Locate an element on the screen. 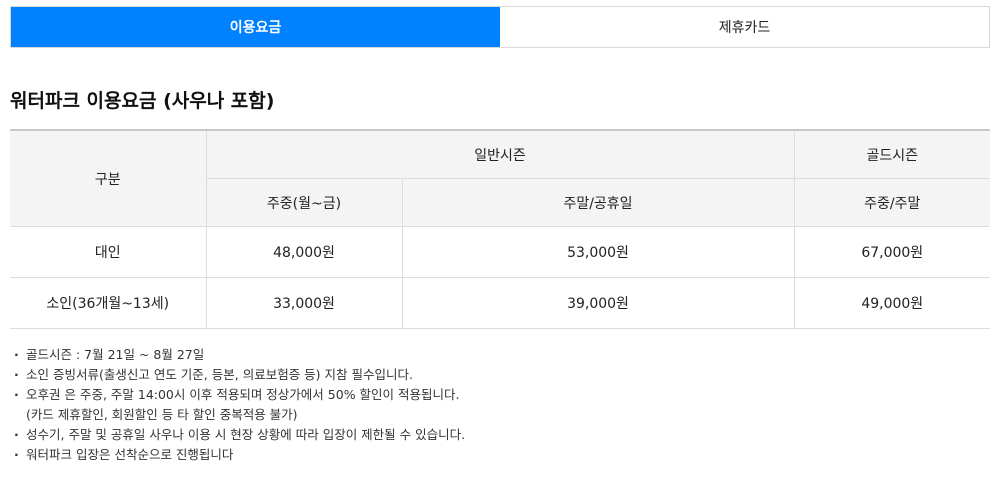 This screenshot has height=479, width=1003. note-subtext: (카드 제휴할인, 회원할인 등 타 할인 중복적용 불가) is located at coordinates (162, 414).